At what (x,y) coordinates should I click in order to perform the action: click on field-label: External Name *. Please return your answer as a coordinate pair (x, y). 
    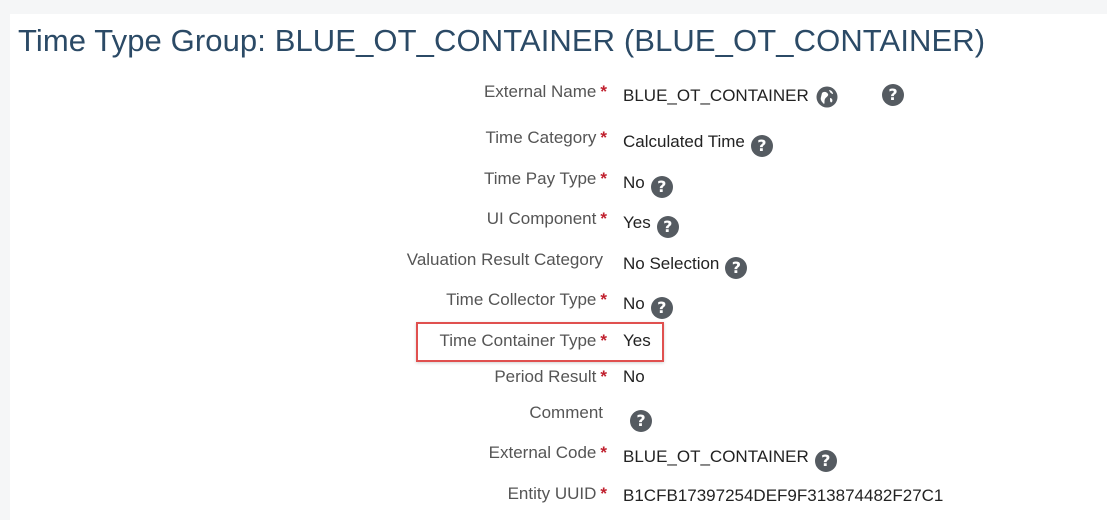
    Looking at the image, I should click on (545, 91).